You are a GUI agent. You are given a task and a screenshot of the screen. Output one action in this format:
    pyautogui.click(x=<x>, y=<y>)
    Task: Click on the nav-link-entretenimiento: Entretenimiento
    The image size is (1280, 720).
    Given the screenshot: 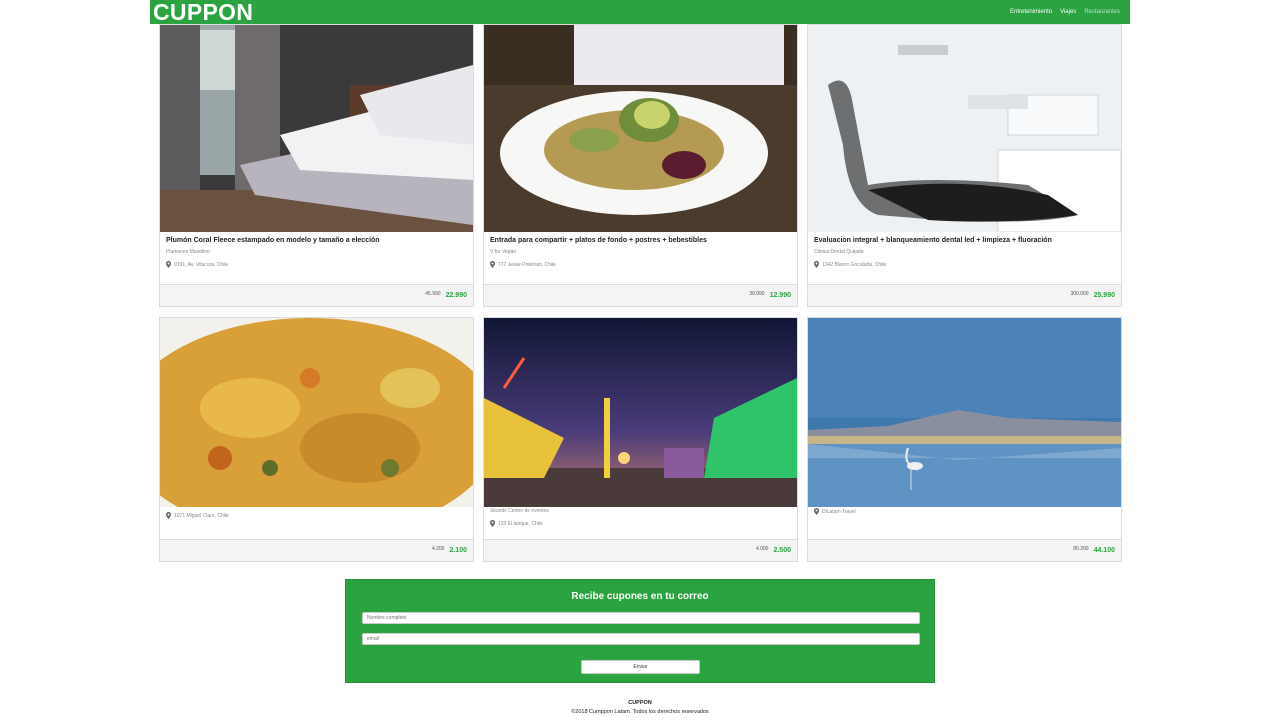 What is the action you would take?
    pyautogui.click(x=1031, y=12)
    